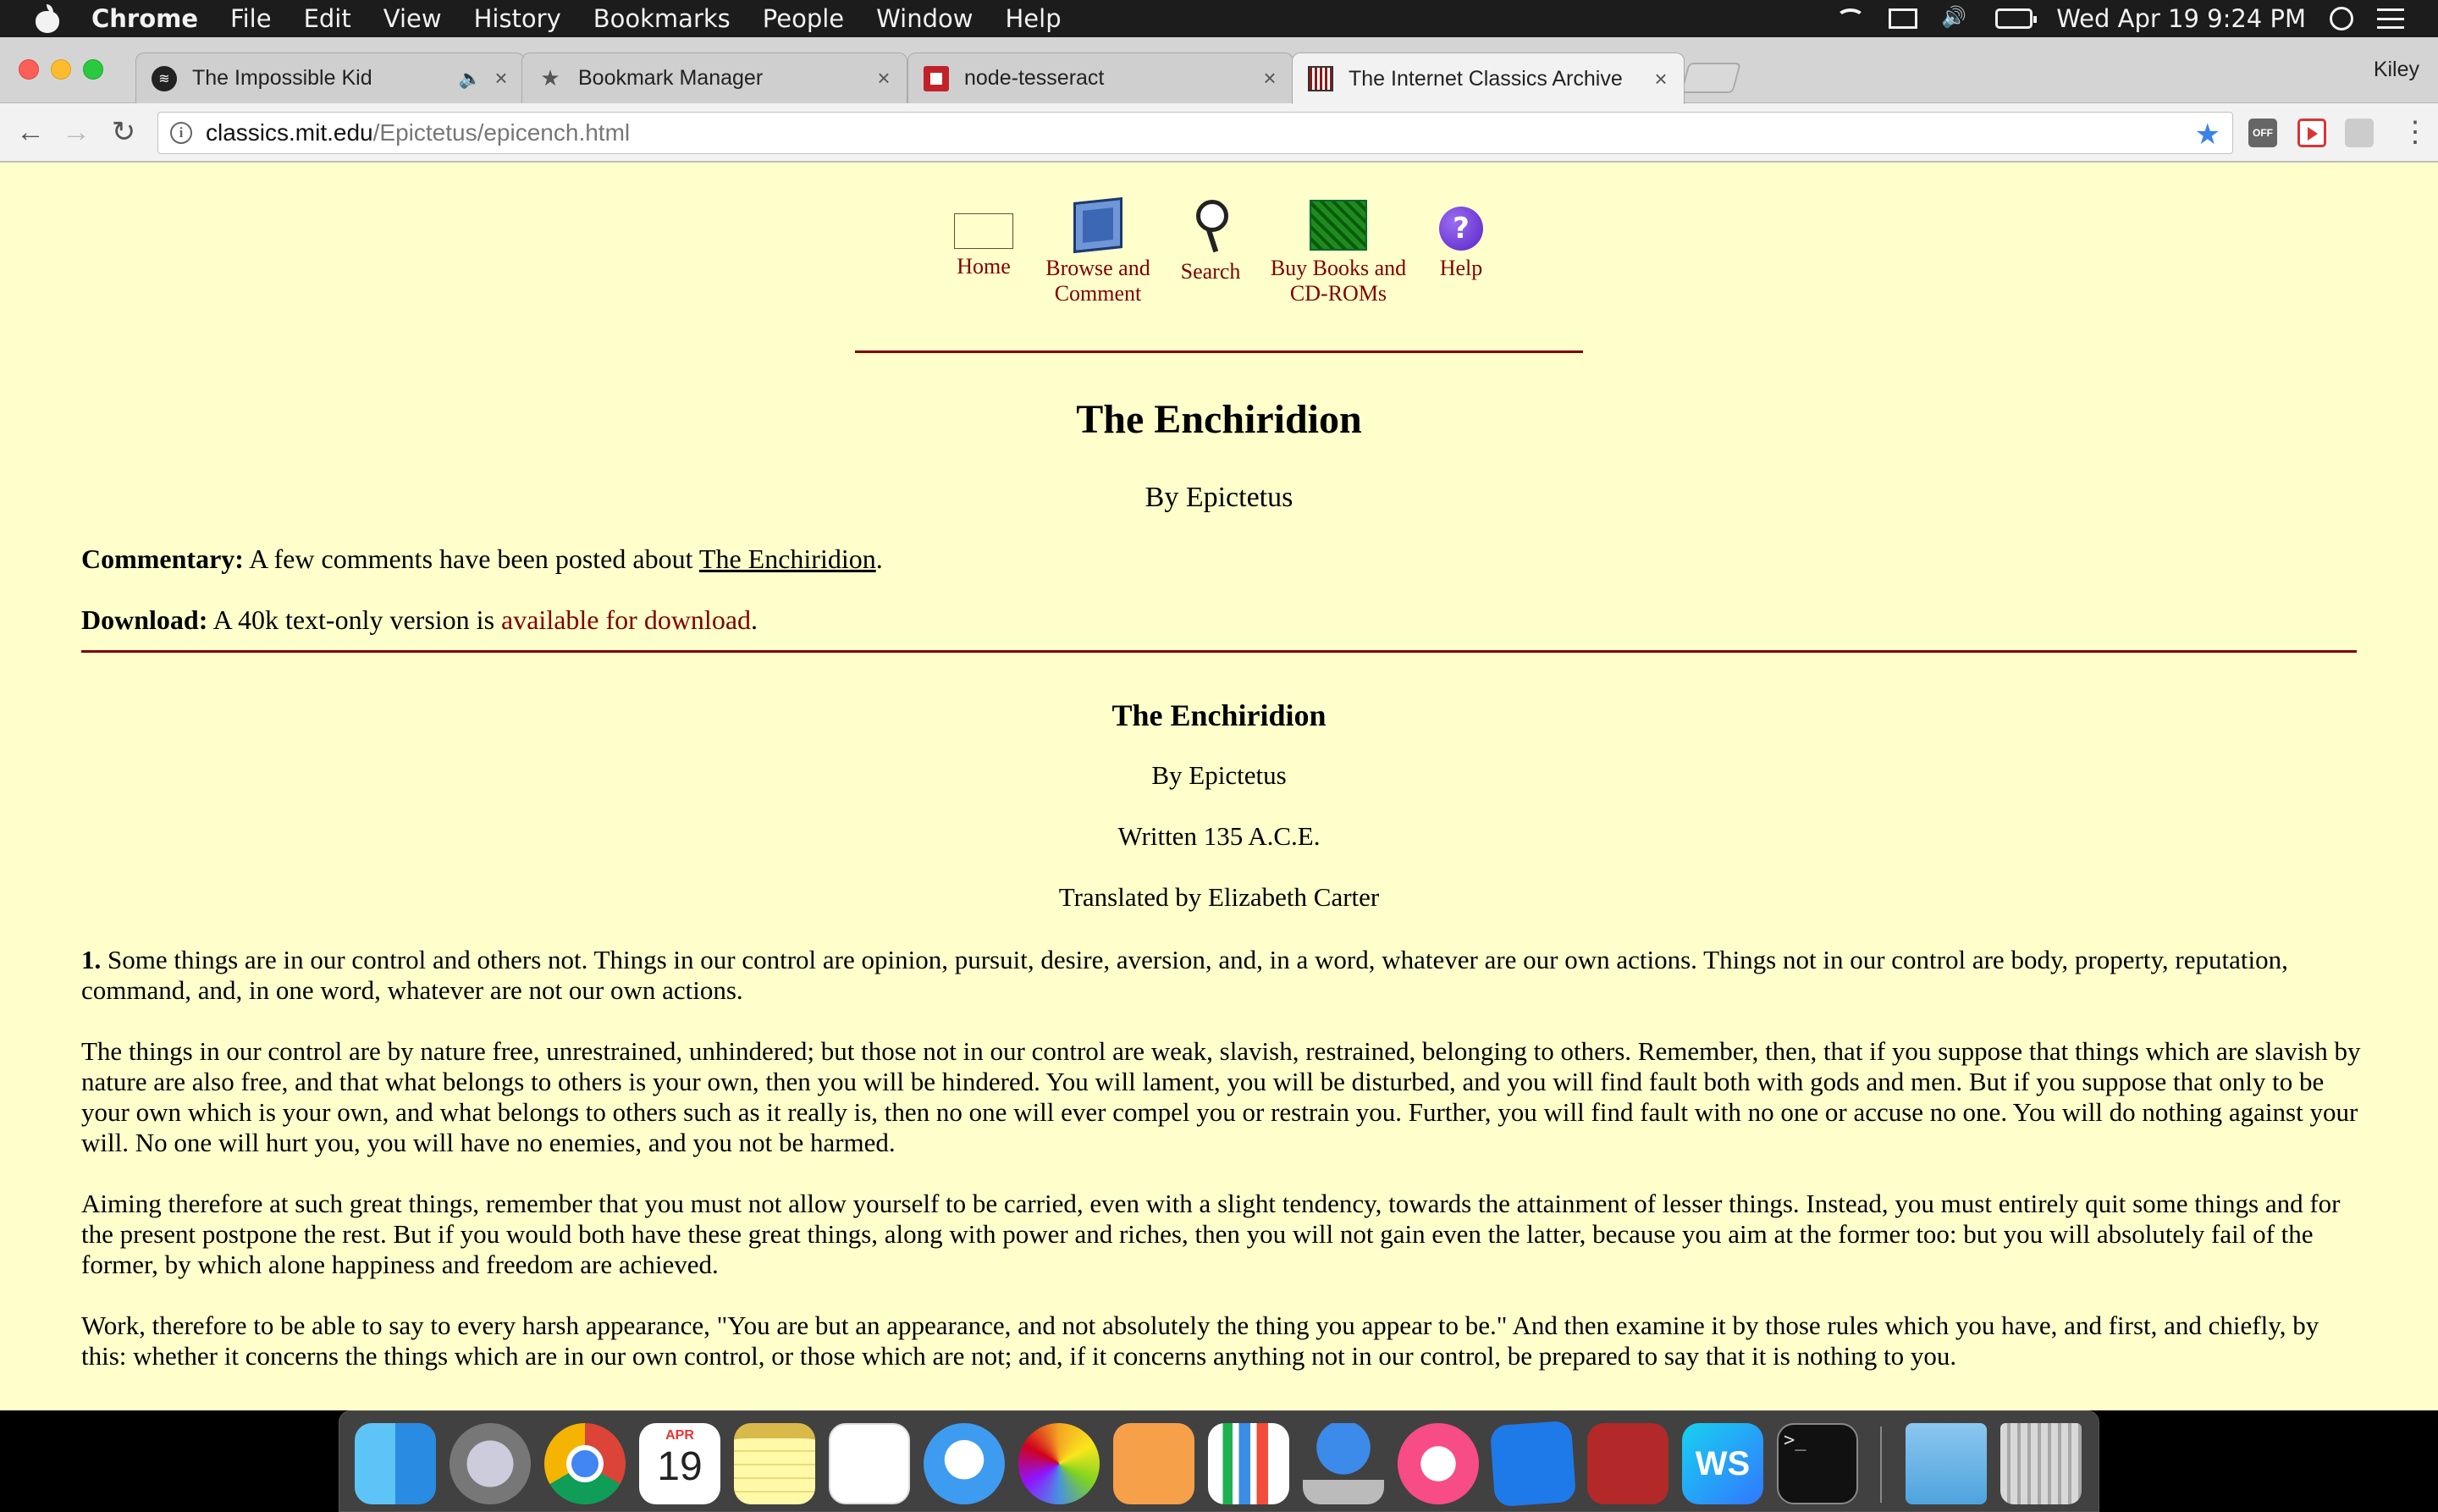 Image resolution: width=2438 pixels, height=1512 pixels. I want to click on menu-help: Help, so click(1033, 18).